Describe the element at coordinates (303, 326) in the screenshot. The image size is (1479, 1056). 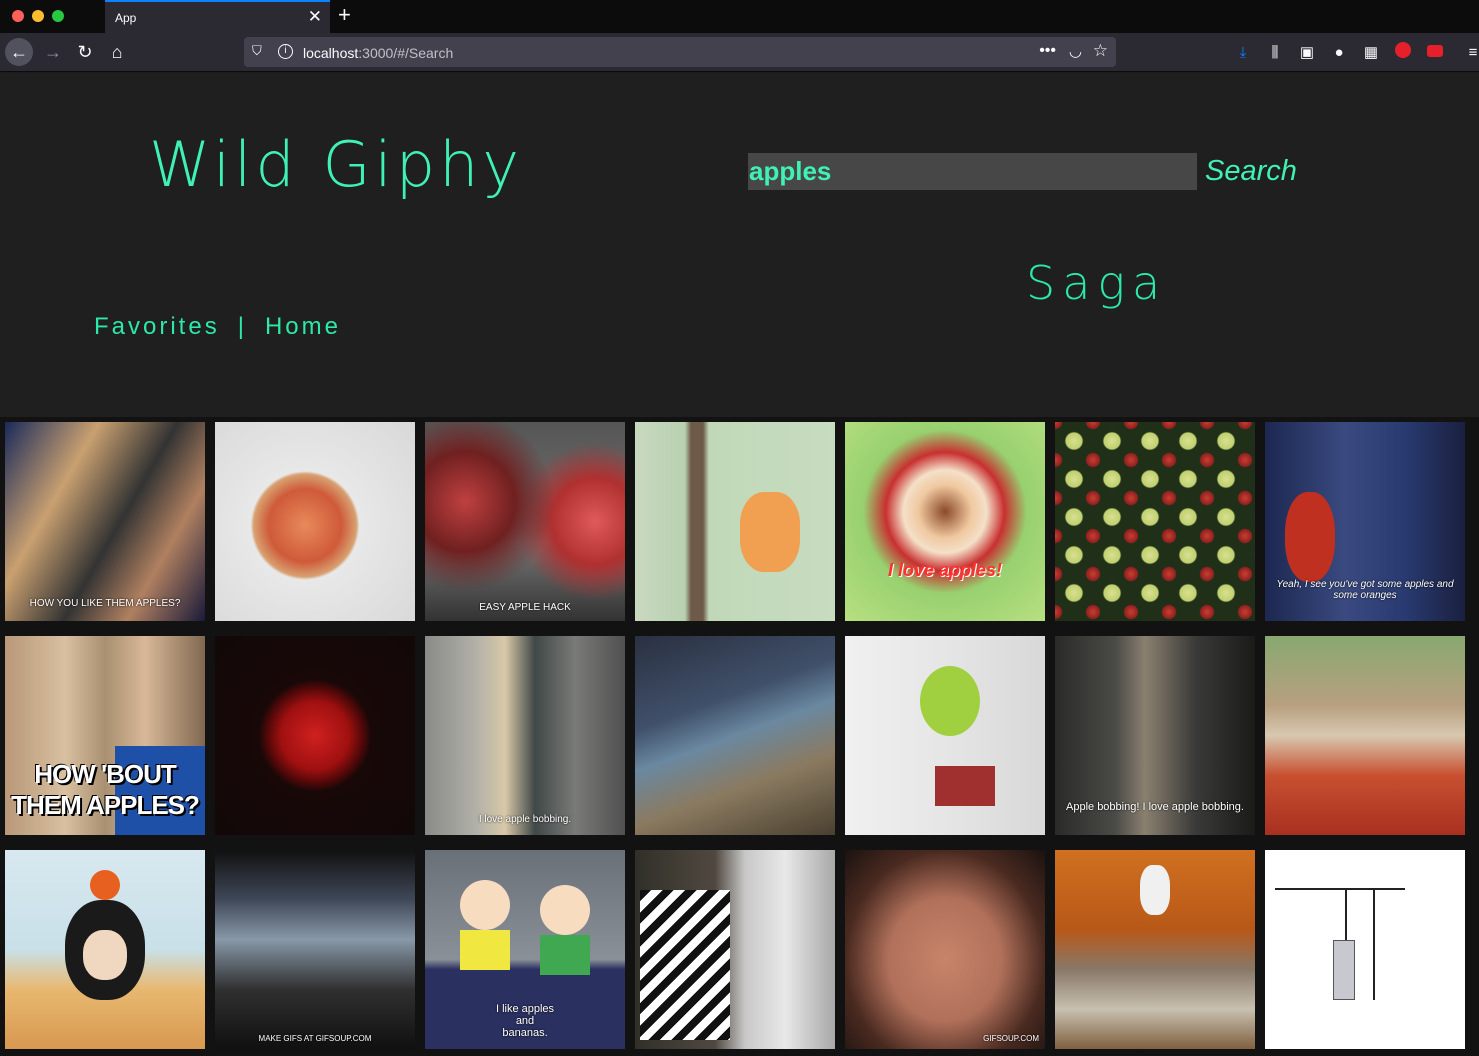
I see `home-link: Home` at that location.